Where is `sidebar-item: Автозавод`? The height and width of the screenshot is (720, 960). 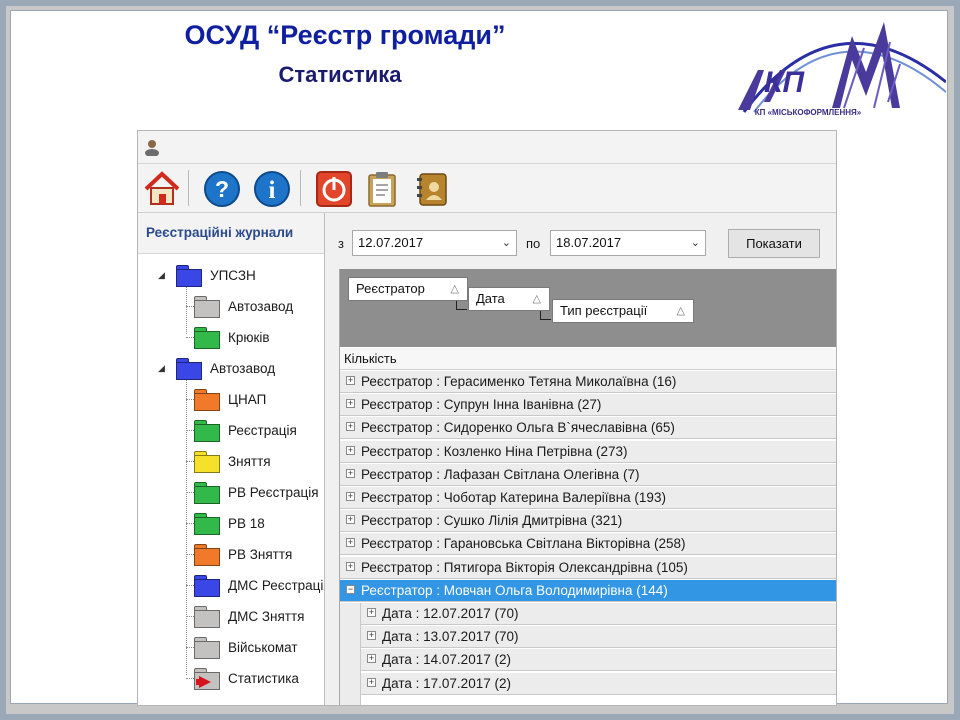 sidebar-item: Автозавод is located at coordinates (240, 306).